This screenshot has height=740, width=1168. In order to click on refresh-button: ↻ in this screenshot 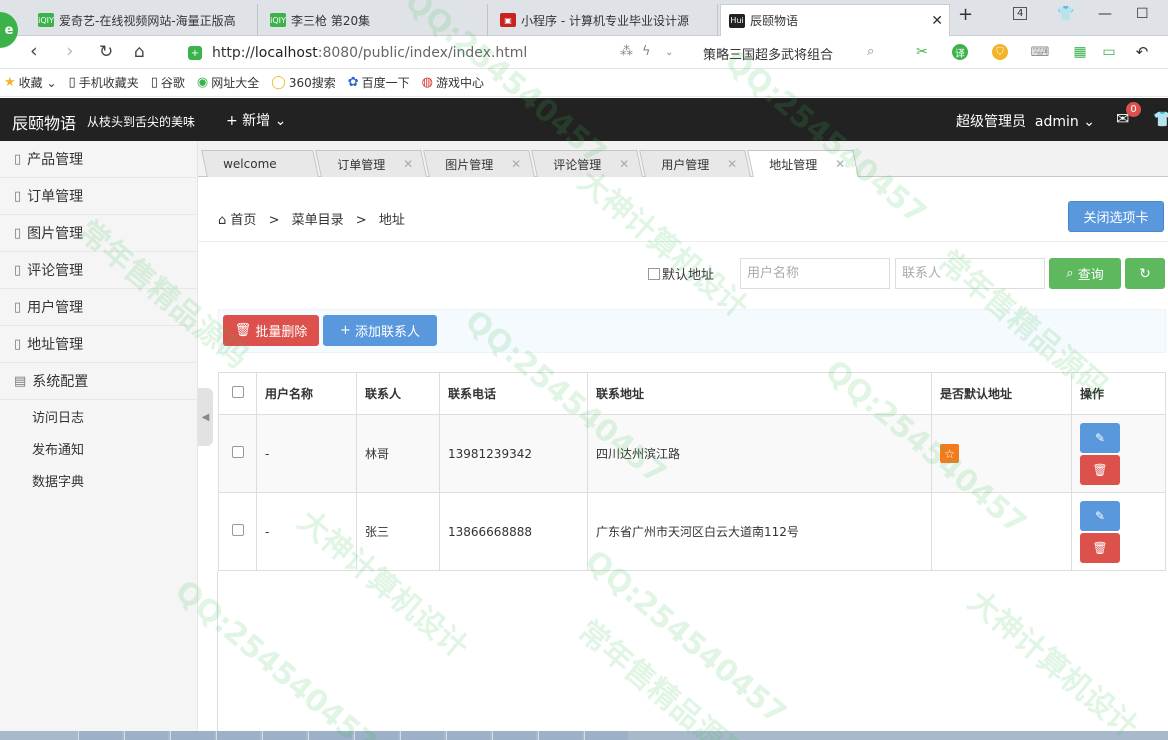, I will do `click(1145, 273)`.